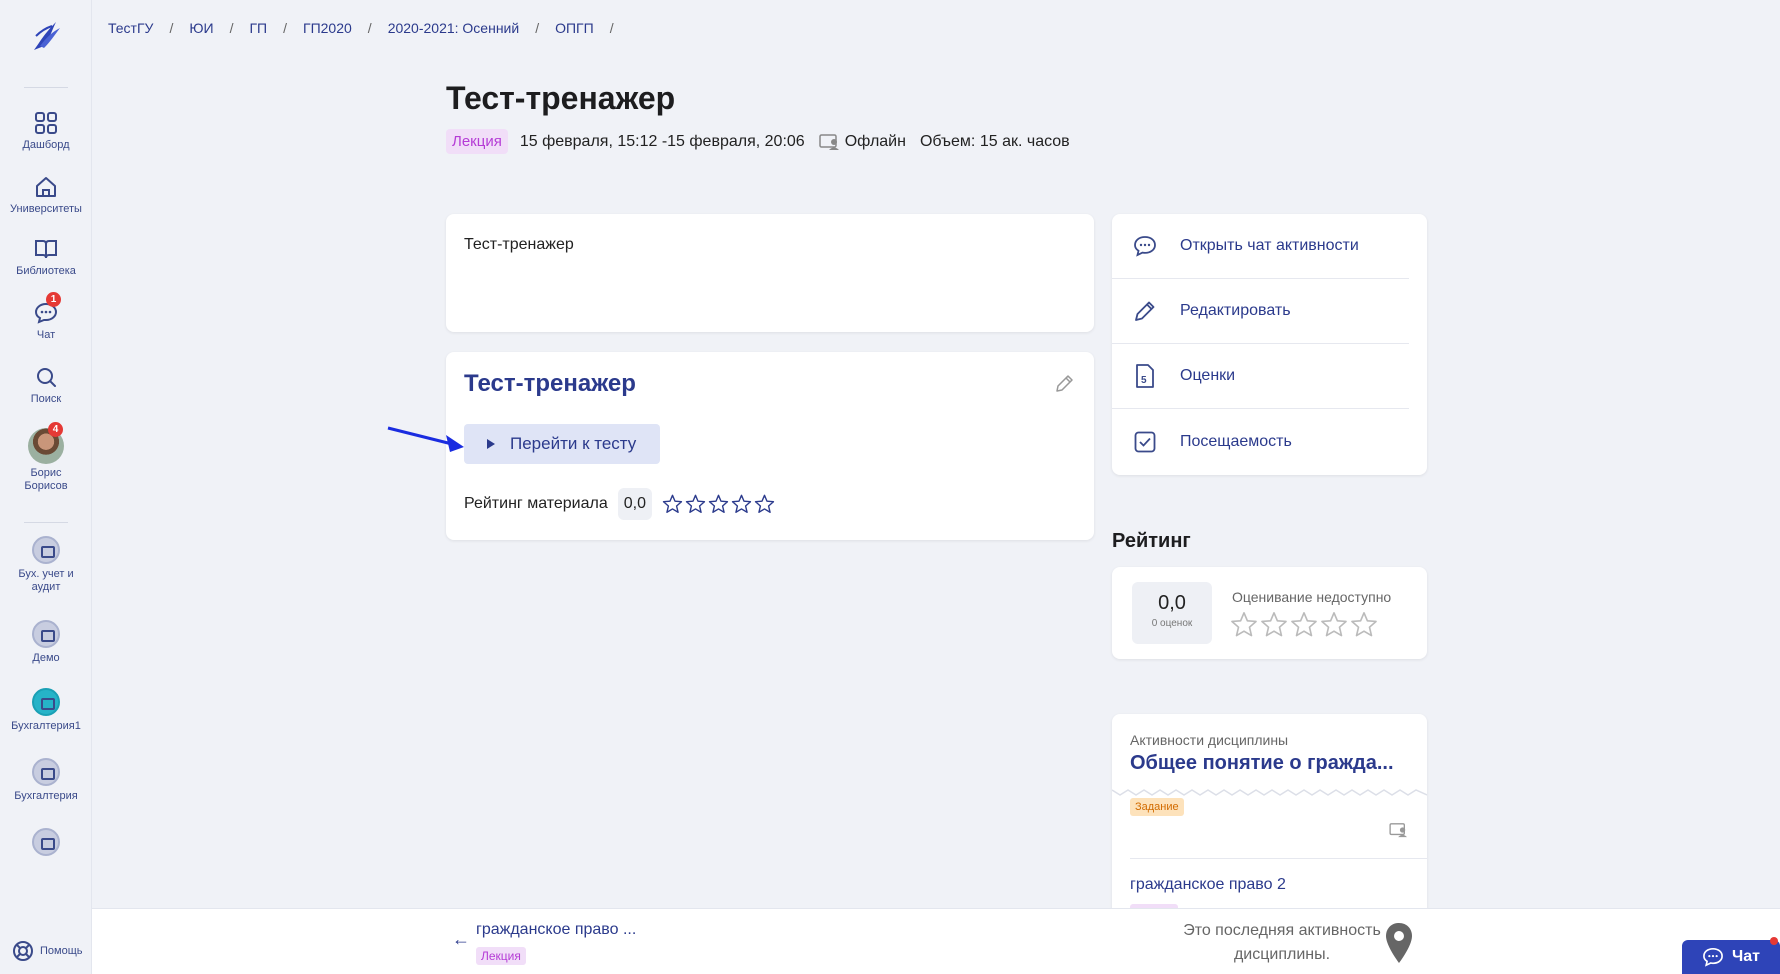 This screenshot has width=1780, height=974. Describe the element at coordinates (1269, 245) in the screenshot. I see `action-label: Открыть чат активности` at that location.